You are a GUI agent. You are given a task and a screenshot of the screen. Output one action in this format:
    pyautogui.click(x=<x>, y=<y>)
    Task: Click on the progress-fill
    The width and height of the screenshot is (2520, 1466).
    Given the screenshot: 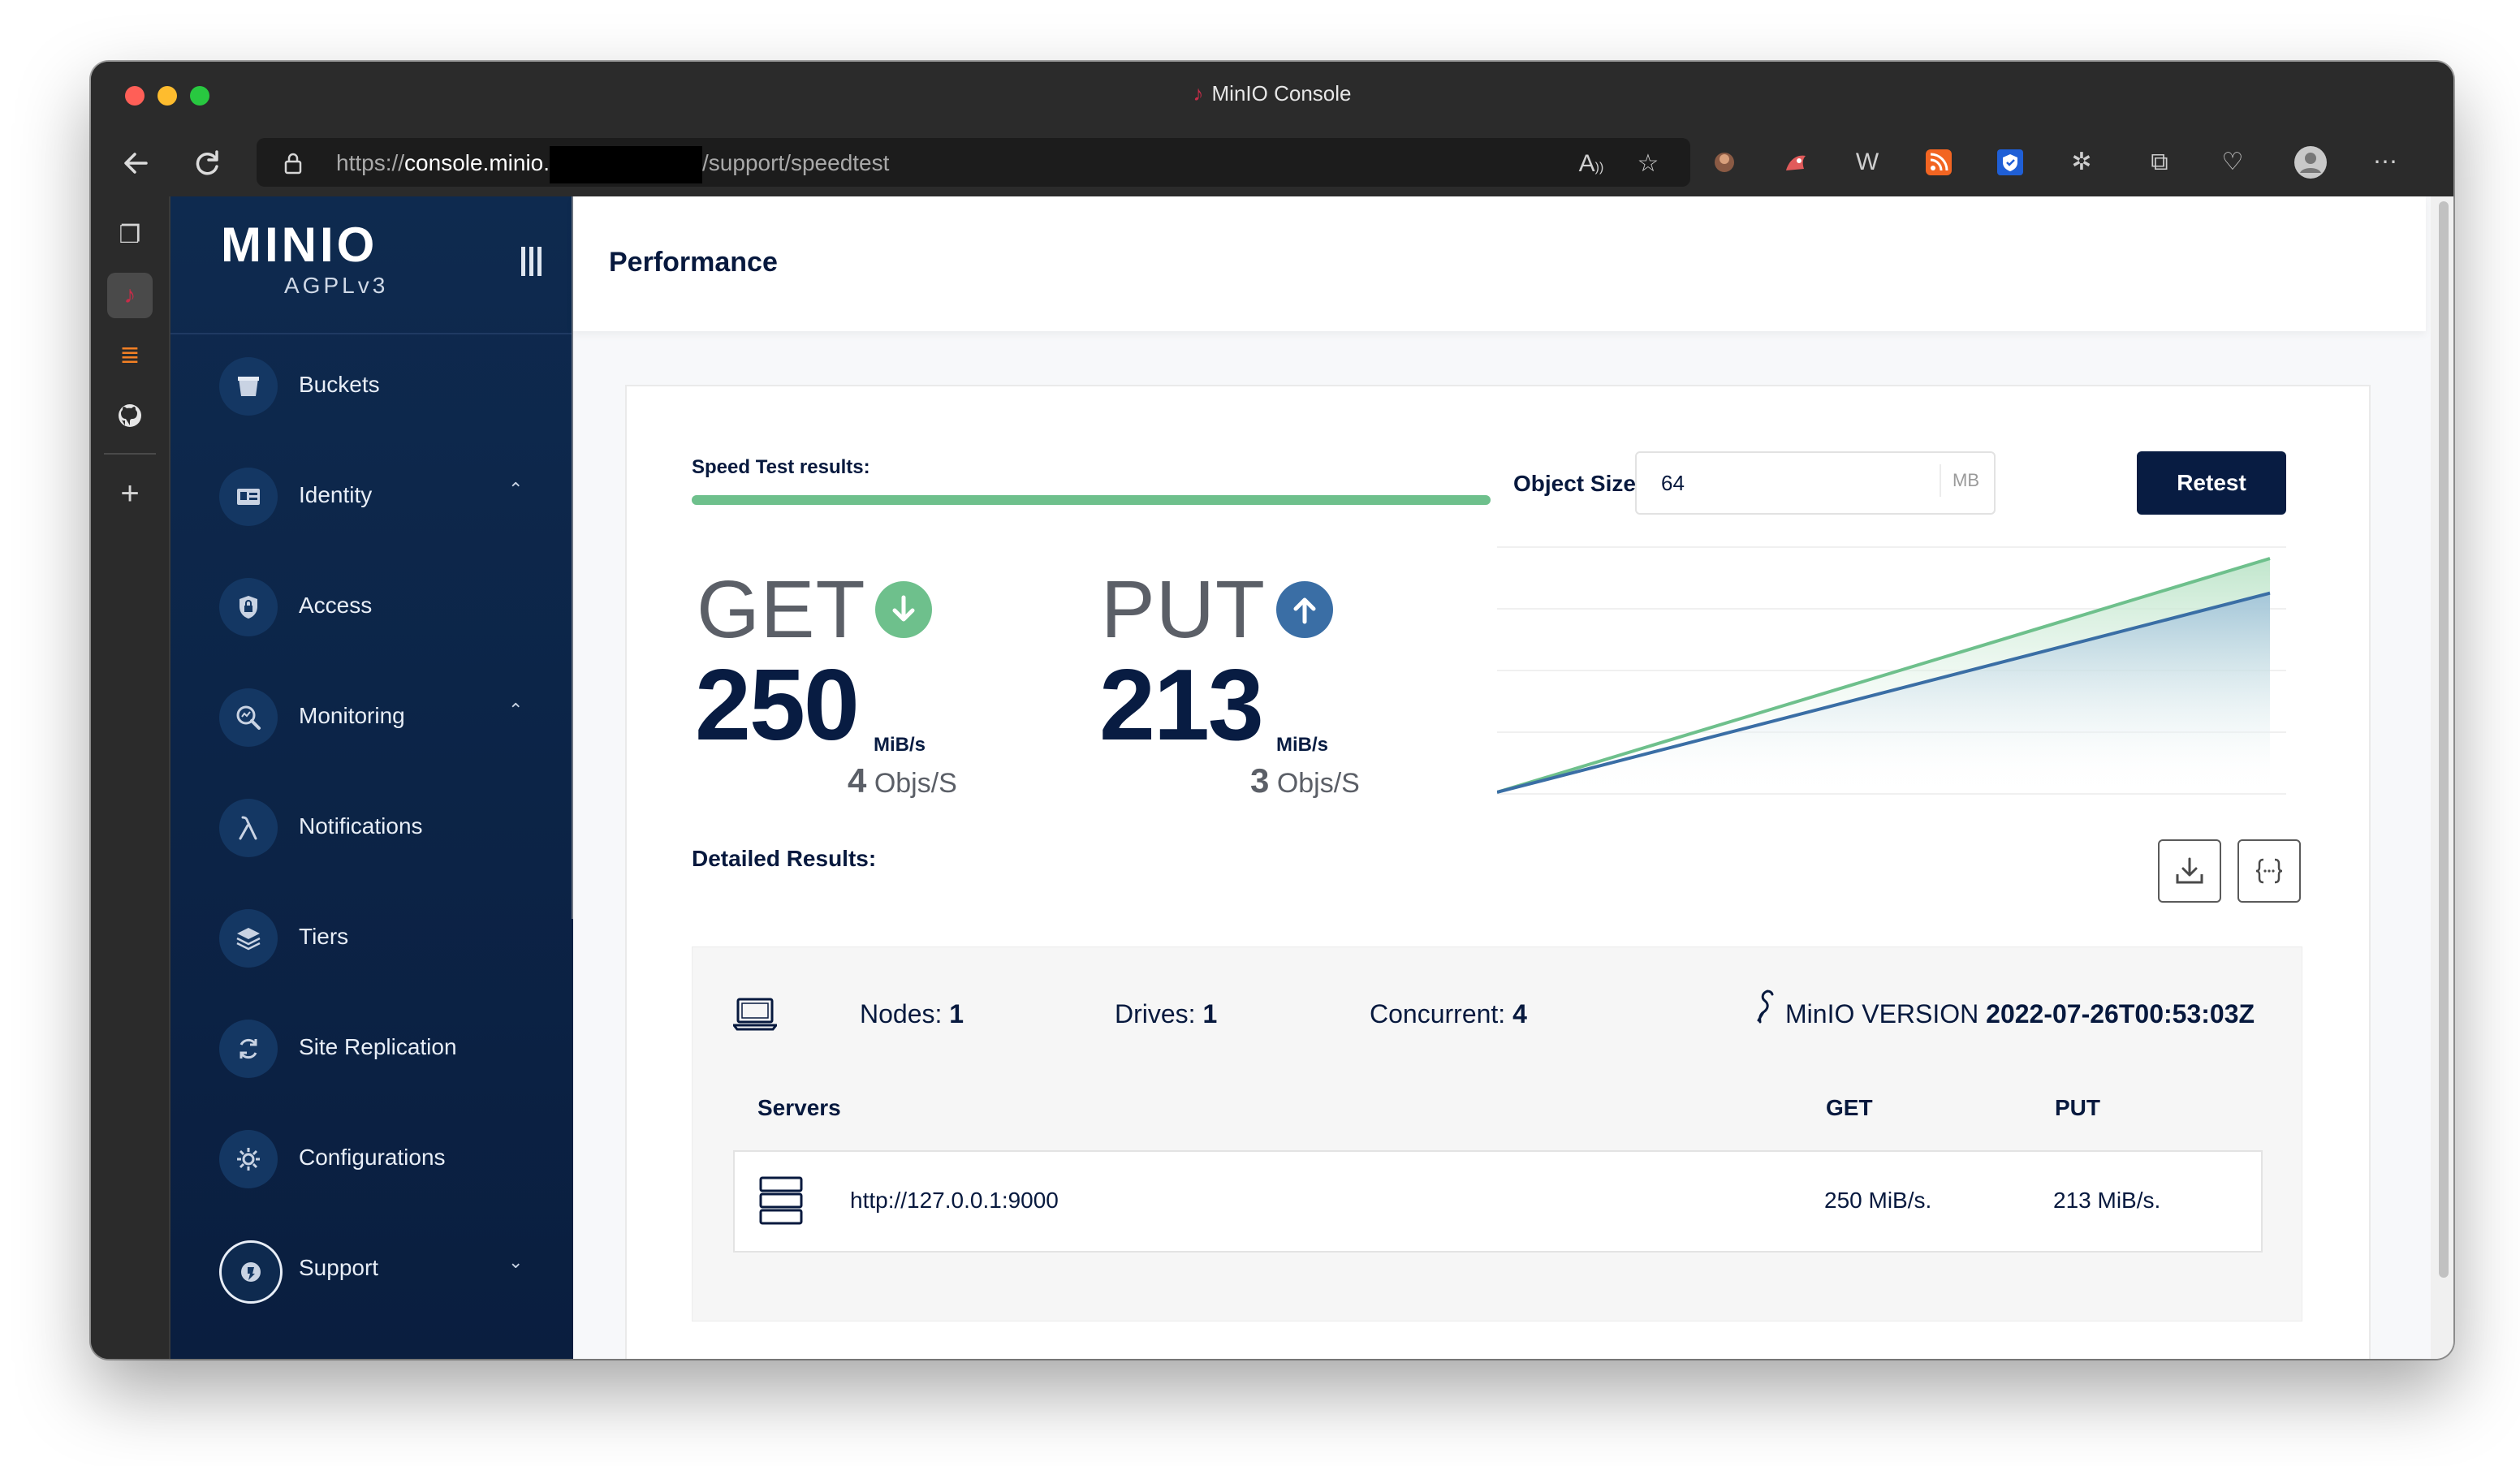 What is the action you would take?
    pyautogui.click(x=1091, y=500)
    